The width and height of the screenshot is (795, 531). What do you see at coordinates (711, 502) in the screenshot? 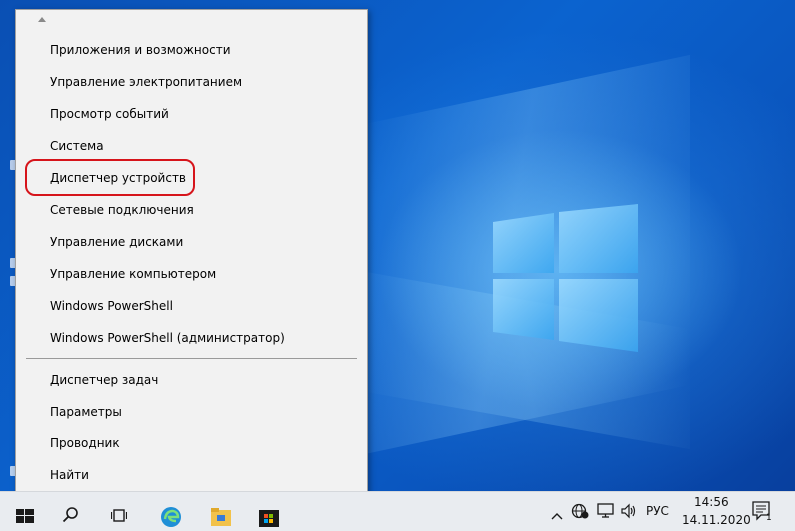
I see `clock-time: 14:56` at bounding box center [711, 502].